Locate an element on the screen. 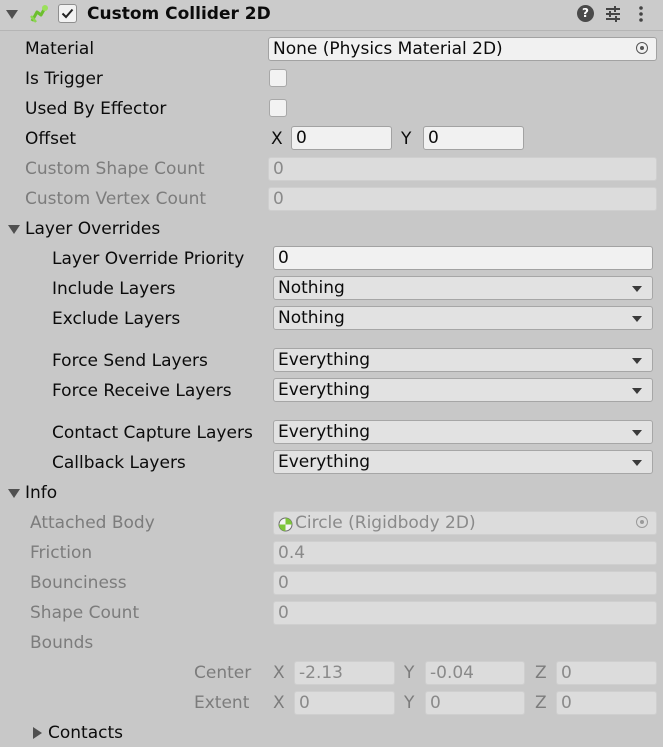  custom-shape-count-field: 0 is located at coordinates (462, 169).